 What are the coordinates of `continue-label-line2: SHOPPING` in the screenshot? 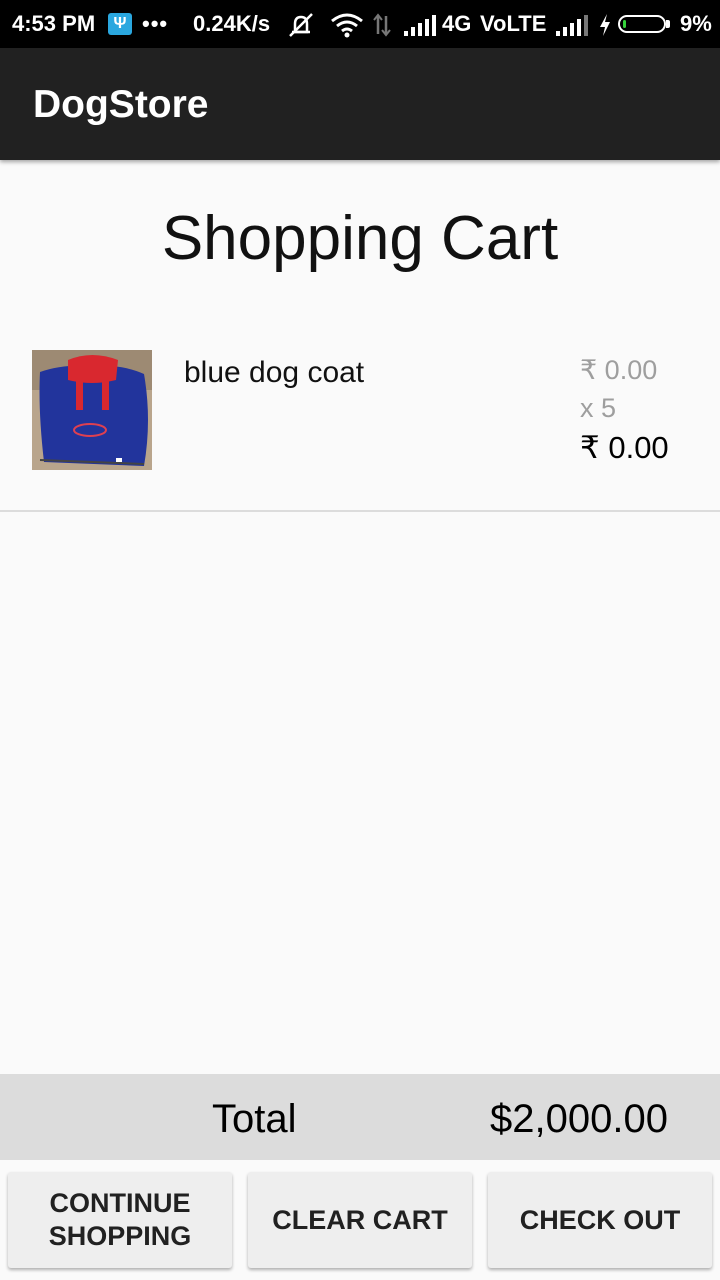 It's located at (120, 1236).